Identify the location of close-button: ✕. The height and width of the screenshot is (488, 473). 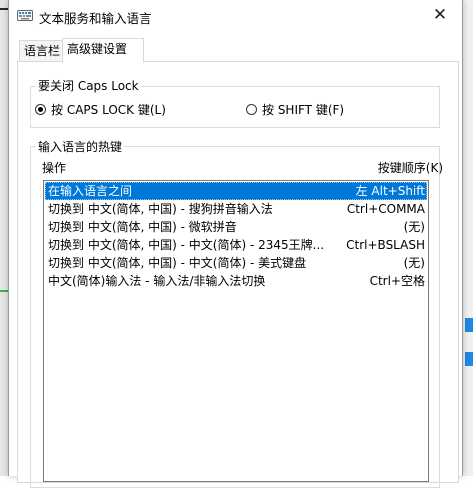
(440, 15).